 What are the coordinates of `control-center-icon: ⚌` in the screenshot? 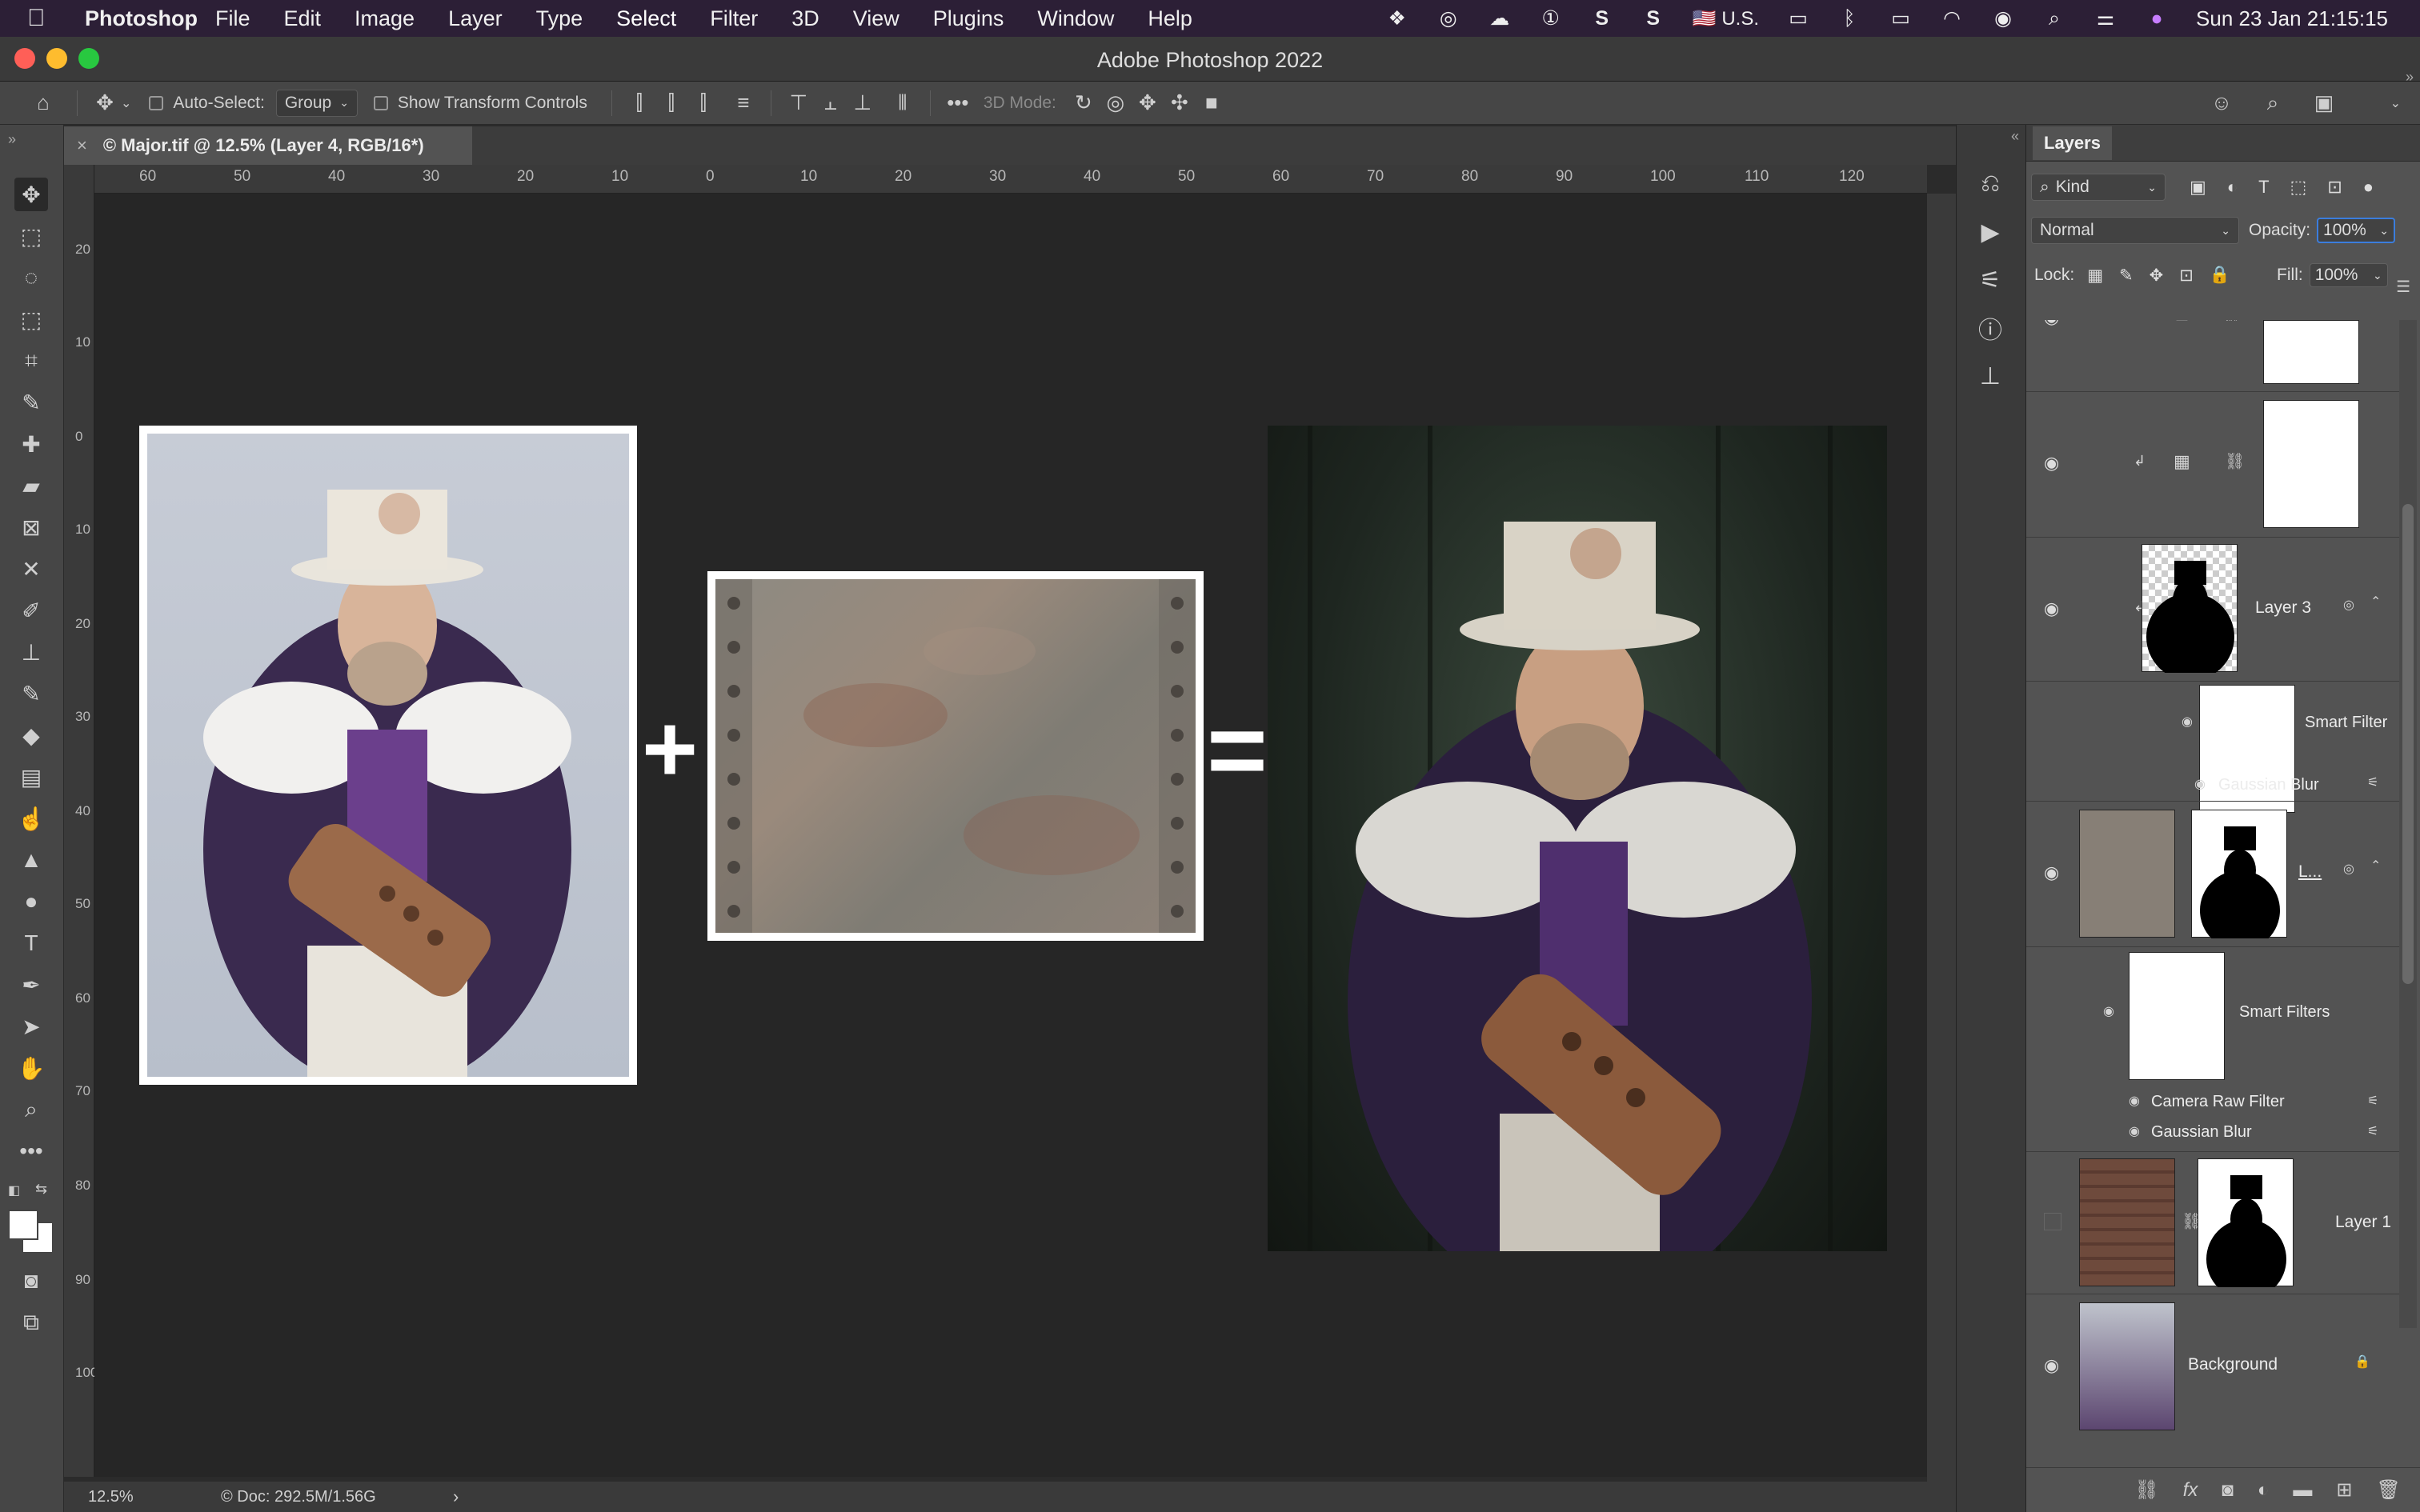 It's located at (2105, 18).